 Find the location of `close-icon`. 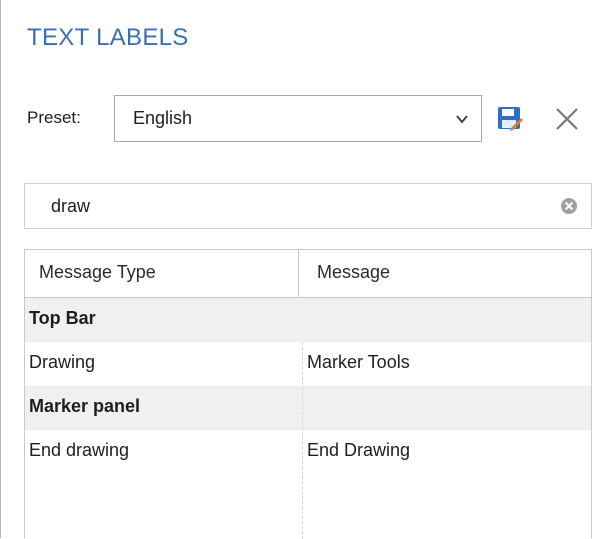

close-icon is located at coordinates (567, 119).